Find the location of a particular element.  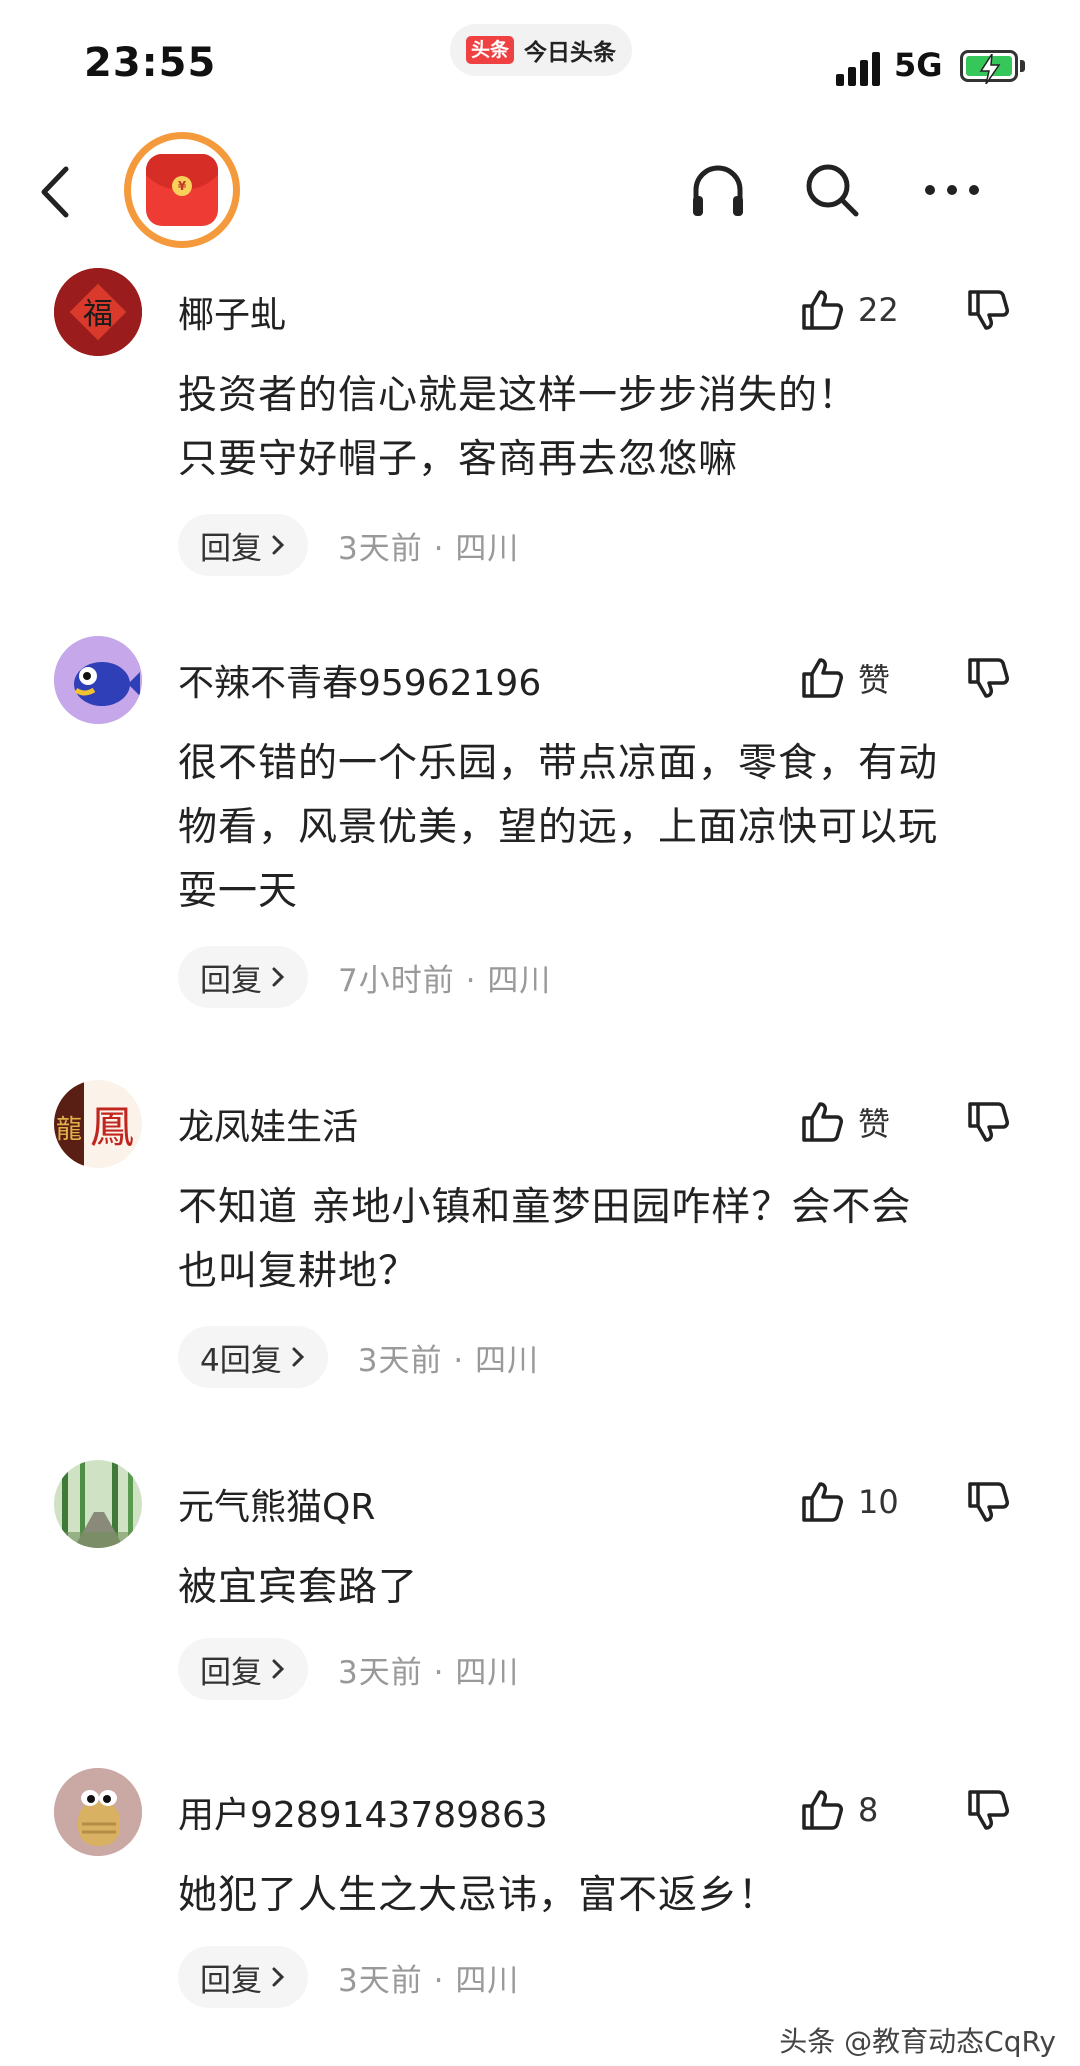

cartoon-creature-avatar-icon is located at coordinates (98, 1812).